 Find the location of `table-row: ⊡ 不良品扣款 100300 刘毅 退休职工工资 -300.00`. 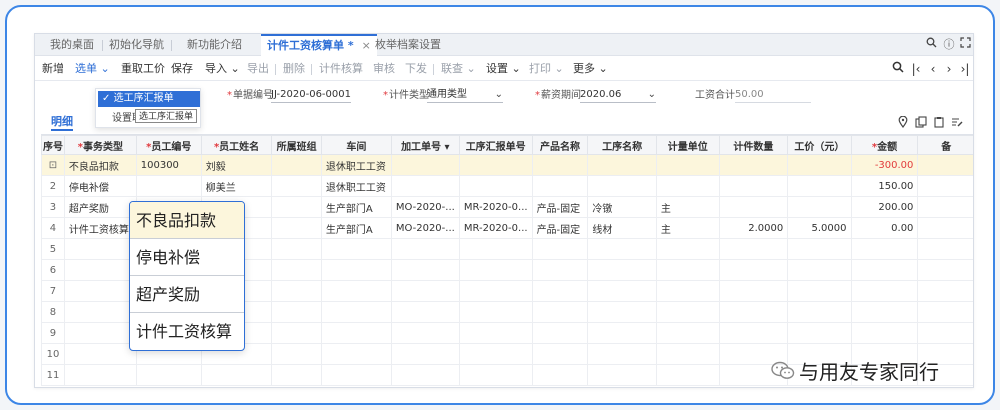

table-row: ⊡ 不良品扣款 100300 刘毅 退休职工工资 -300.00 is located at coordinates (507, 165).